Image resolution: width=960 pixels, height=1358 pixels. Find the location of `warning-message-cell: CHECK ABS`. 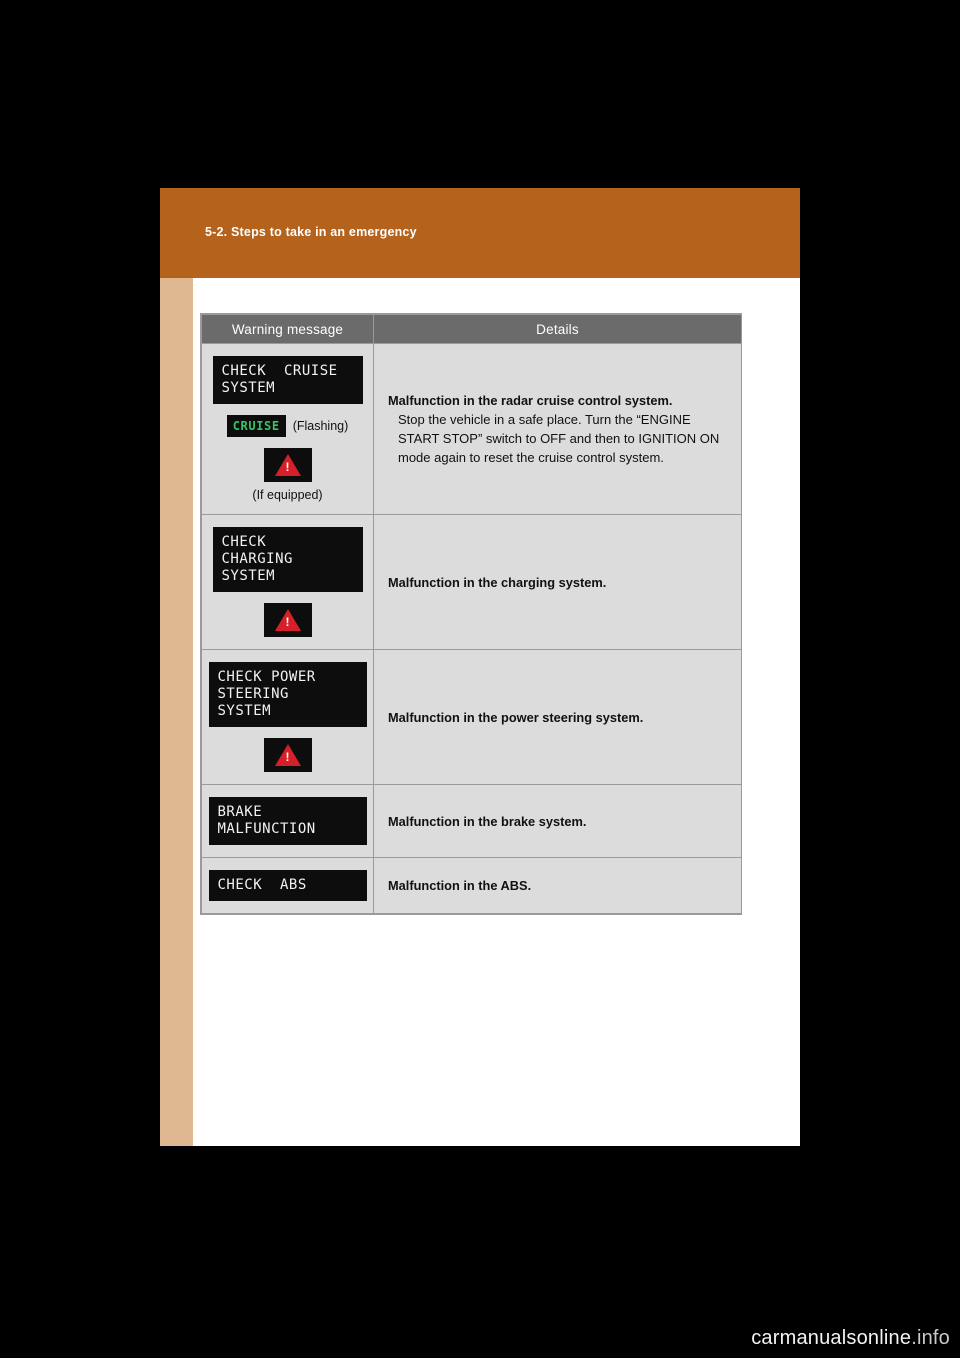

warning-message-cell: CHECK ABS is located at coordinates (287, 885).